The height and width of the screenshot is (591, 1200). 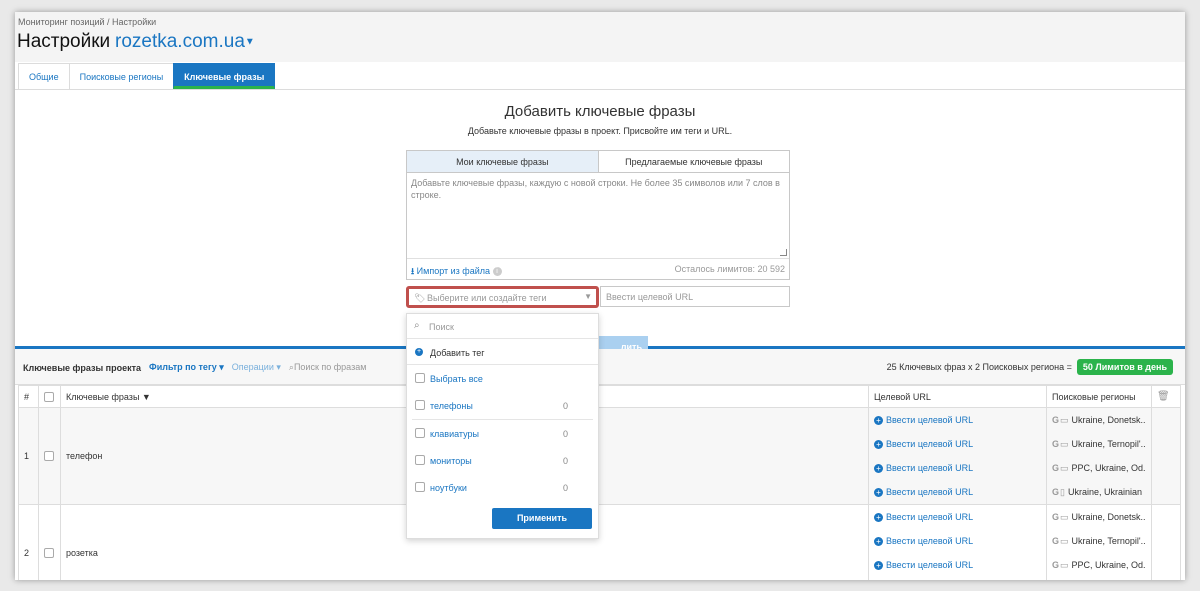 I want to click on page-title: Настройки, so click(x=64, y=41).